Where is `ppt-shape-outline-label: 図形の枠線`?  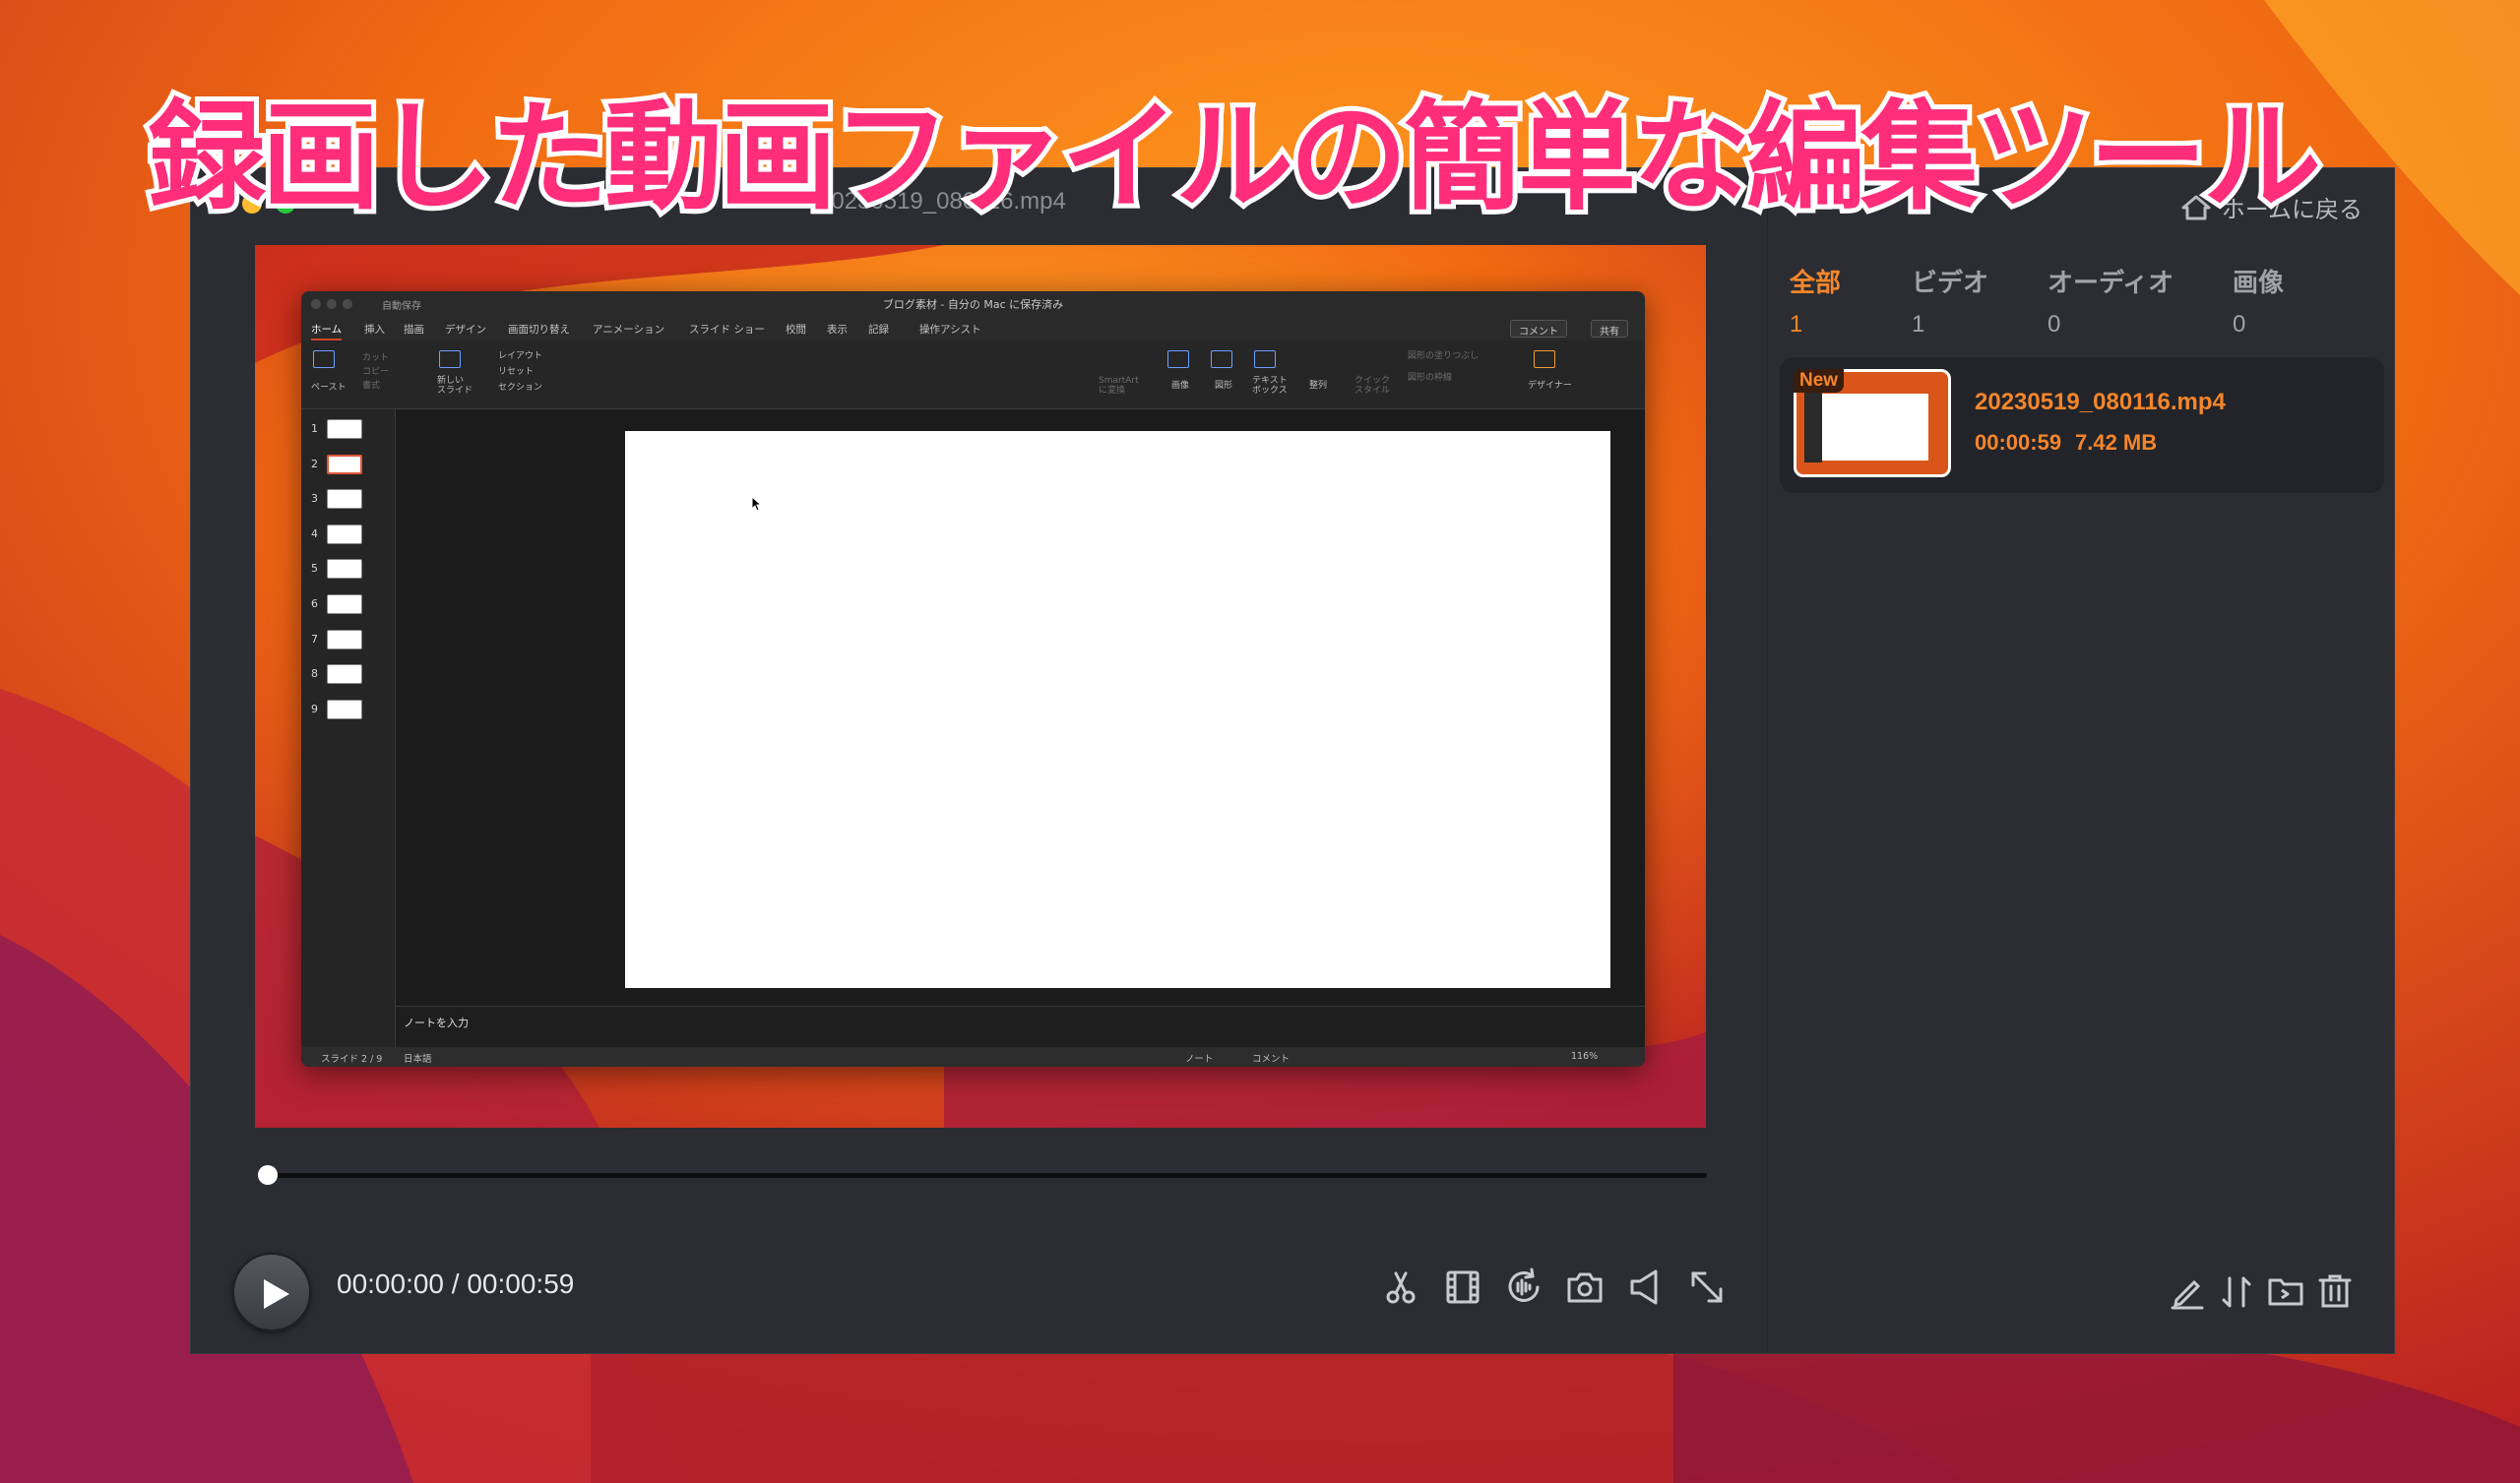
ppt-shape-outline-label: 図形の枠線 is located at coordinates (1430, 378).